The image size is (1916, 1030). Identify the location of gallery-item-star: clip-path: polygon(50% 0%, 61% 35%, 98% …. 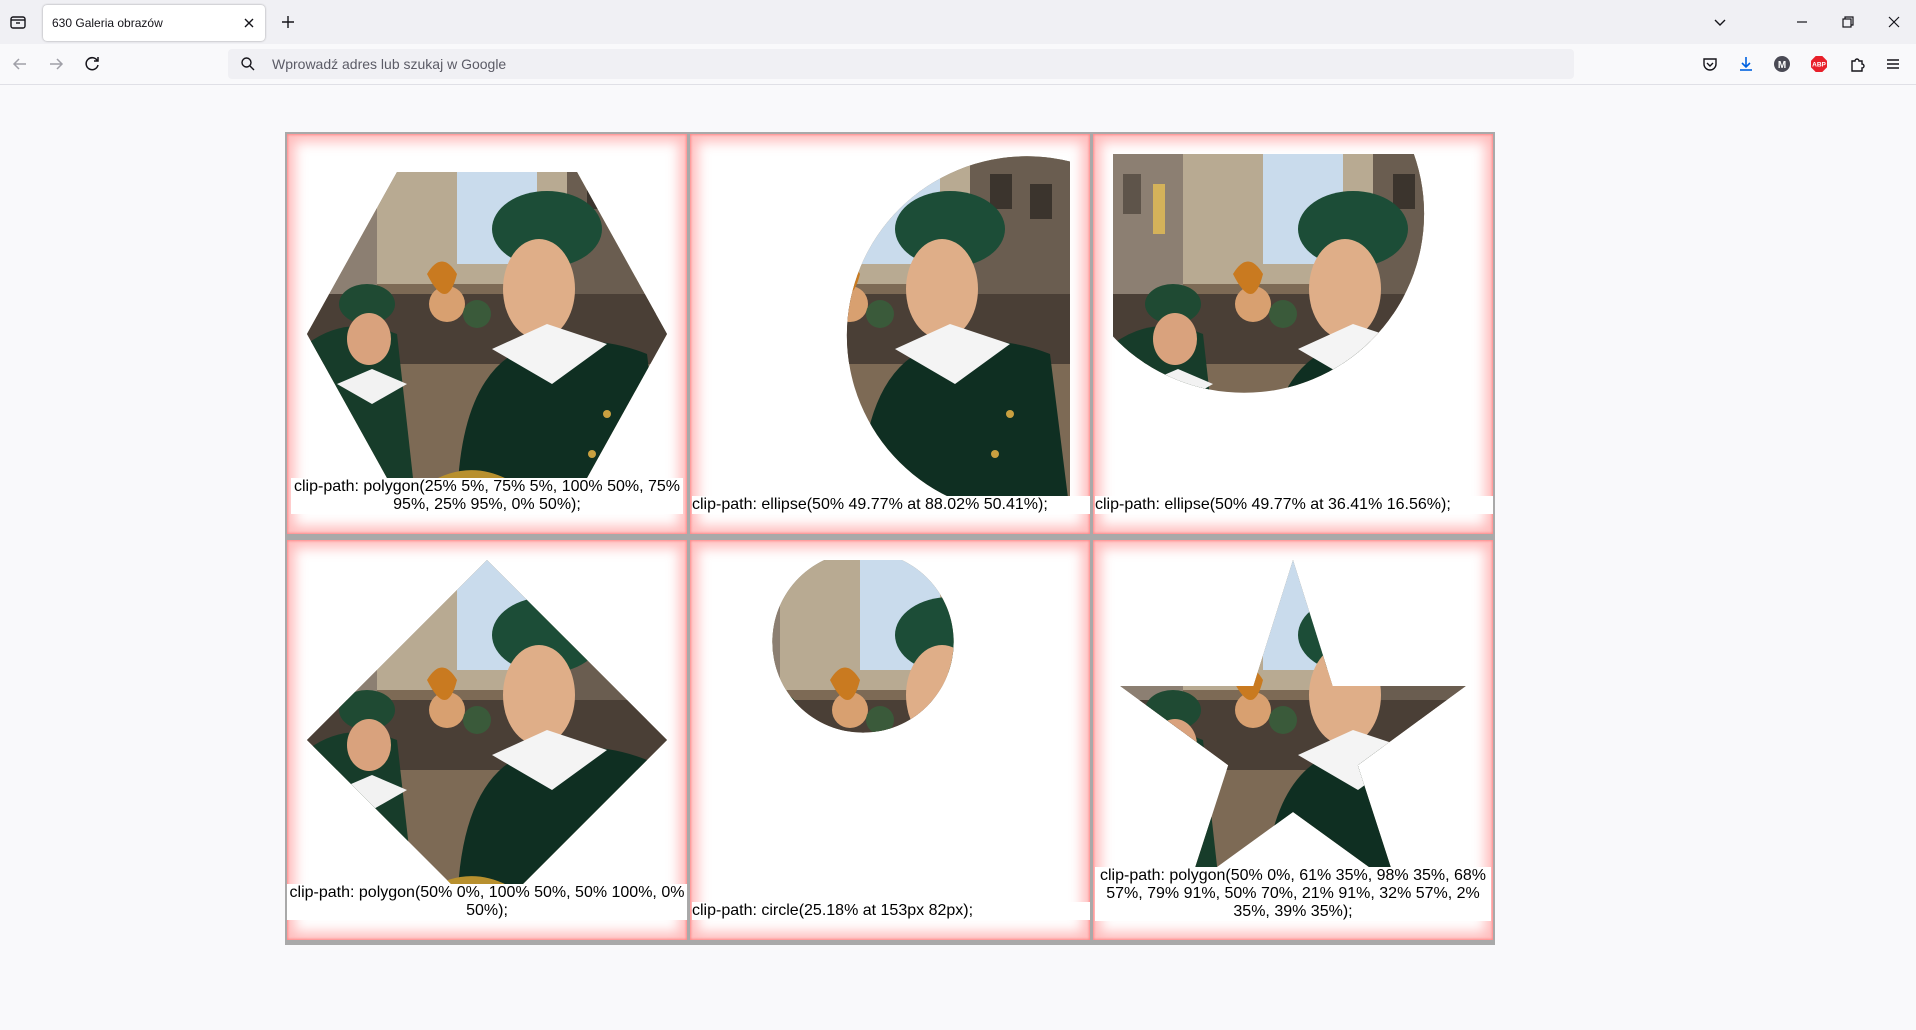
(1293, 740).